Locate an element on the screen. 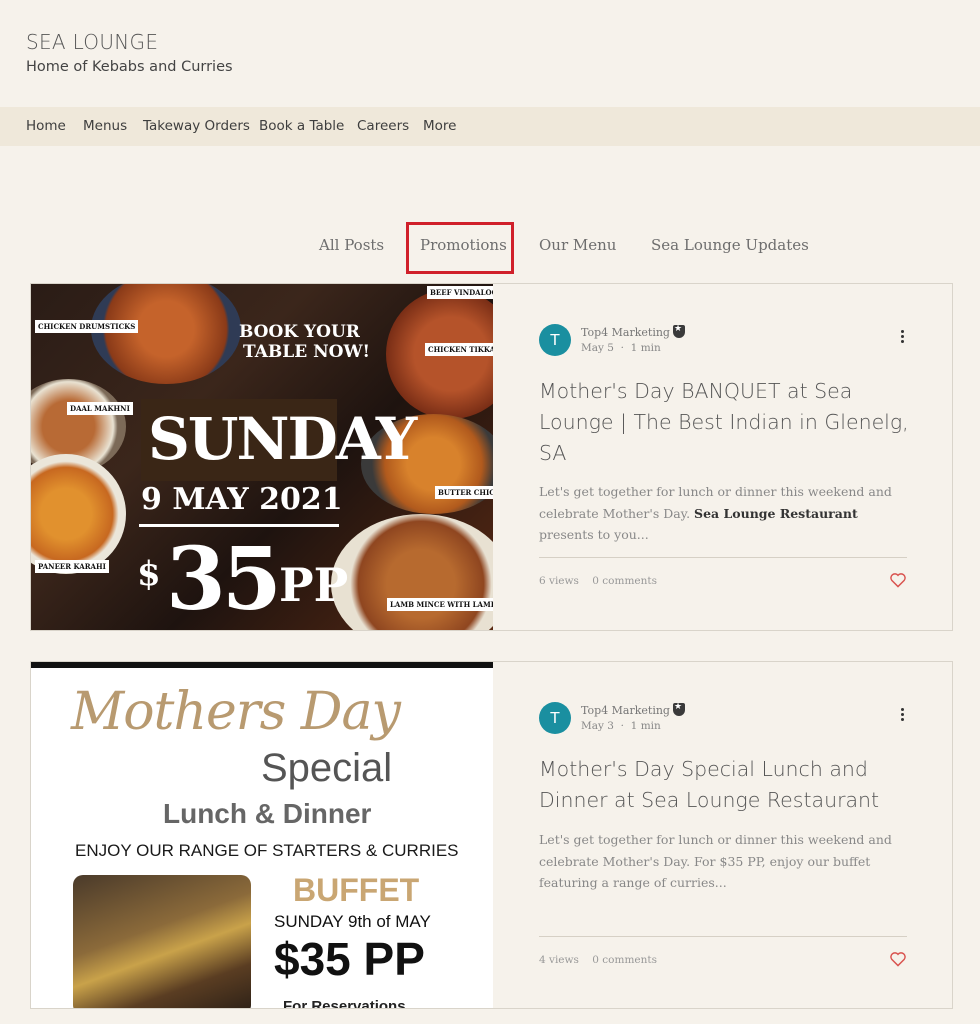 The height and width of the screenshot is (1024, 980). nav-item-home: Home is located at coordinates (46, 126).